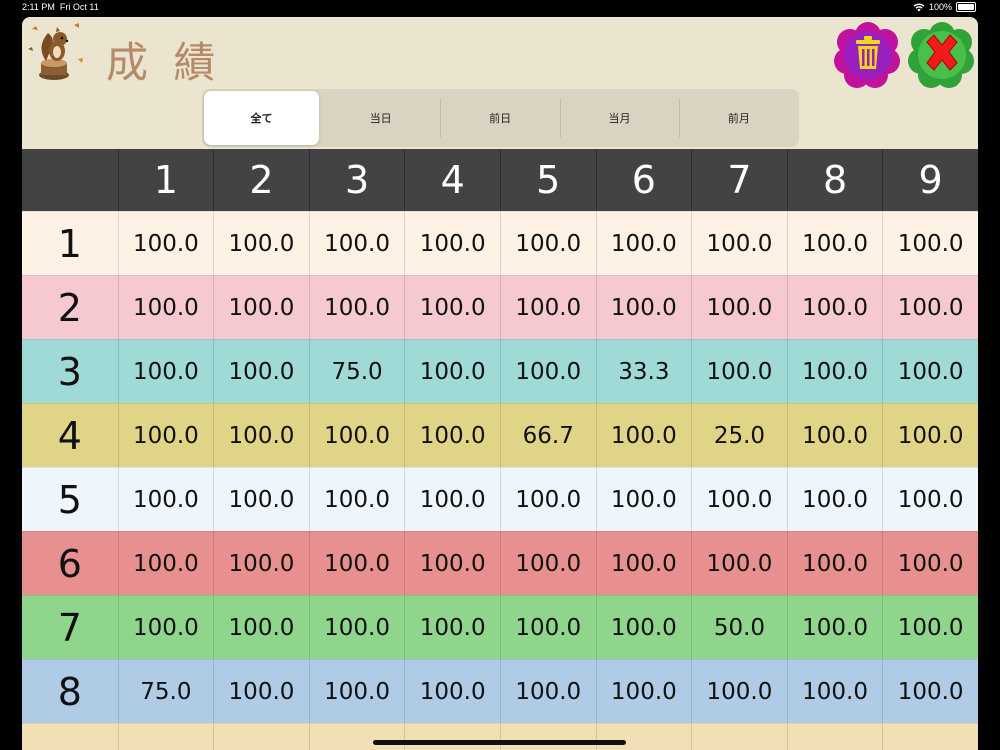 This screenshot has height=750, width=1000. I want to click on segment-3: 前日, so click(499, 118).